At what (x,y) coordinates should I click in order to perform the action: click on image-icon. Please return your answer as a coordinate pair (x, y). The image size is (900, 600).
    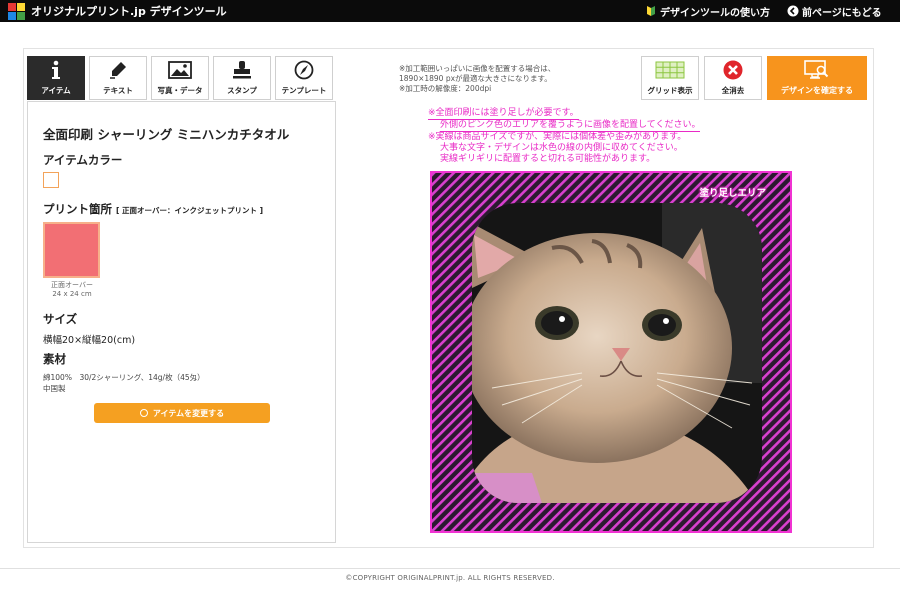
    Looking at the image, I should click on (180, 70).